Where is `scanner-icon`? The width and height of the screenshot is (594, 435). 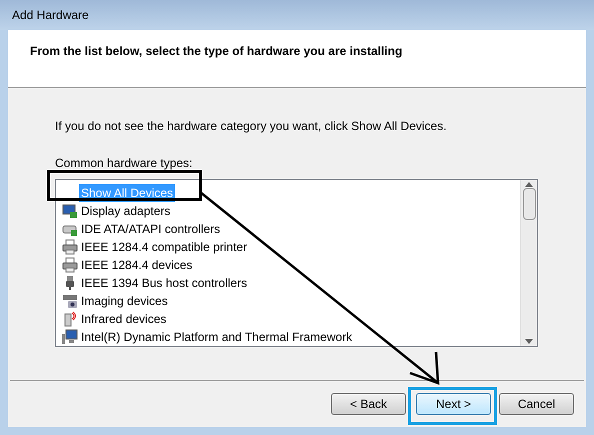 scanner-icon is located at coordinates (70, 301).